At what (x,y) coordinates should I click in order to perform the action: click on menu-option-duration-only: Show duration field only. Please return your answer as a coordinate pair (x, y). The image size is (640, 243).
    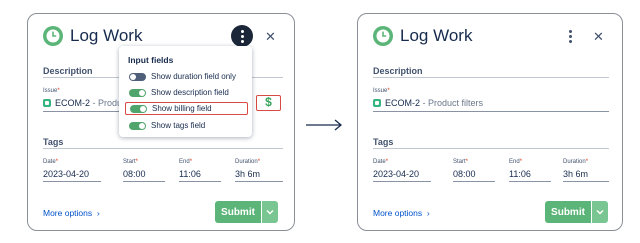
    Looking at the image, I should click on (186, 76).